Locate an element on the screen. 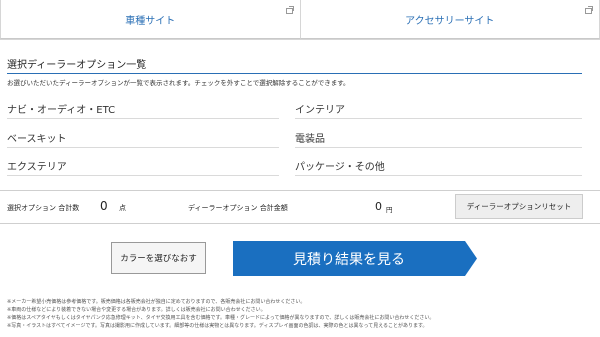  view-estimate-button: 見積り結果を見る is located at coordinates (355, 258).